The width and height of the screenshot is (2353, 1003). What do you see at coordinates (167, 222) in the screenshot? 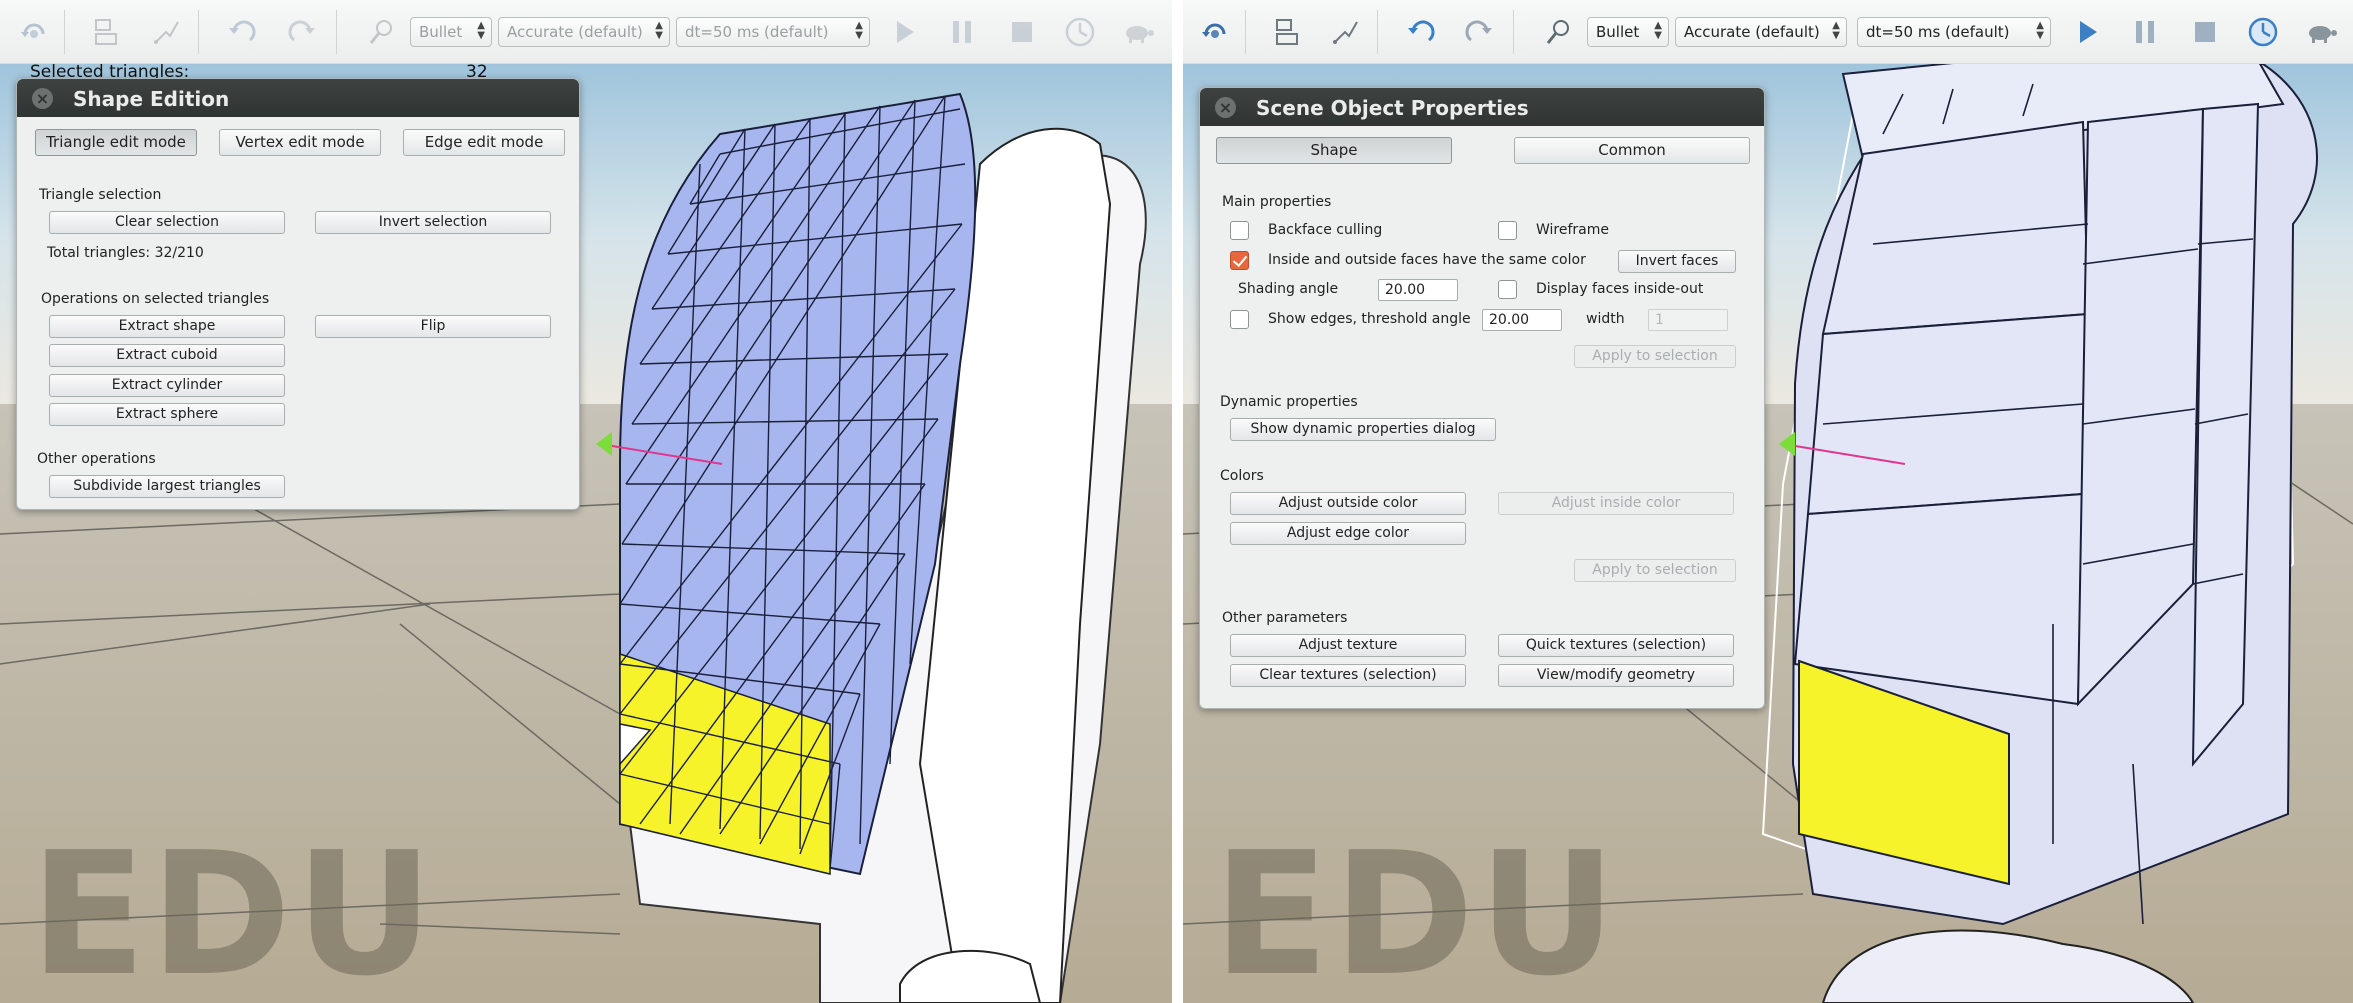
I see `clear-selection-button: Clear selection` at bounding box center [167, 222].